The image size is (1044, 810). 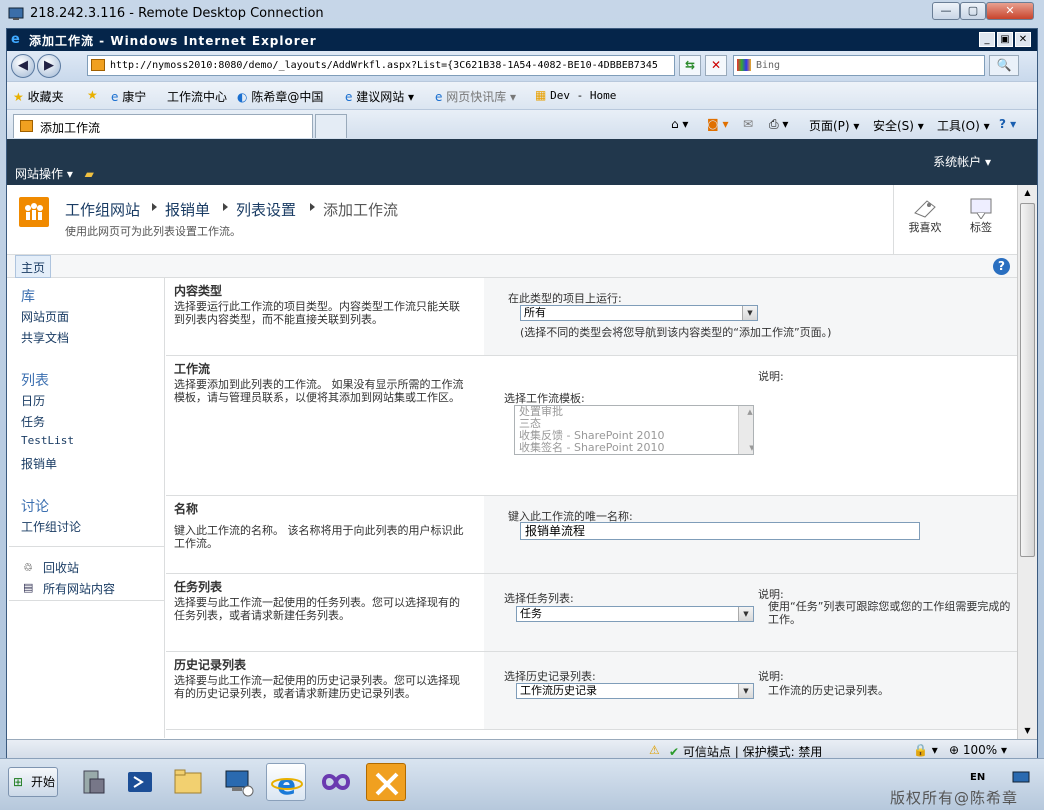 I want to click on task-list-select: 任务 ▼, so click(x=635, y=614).